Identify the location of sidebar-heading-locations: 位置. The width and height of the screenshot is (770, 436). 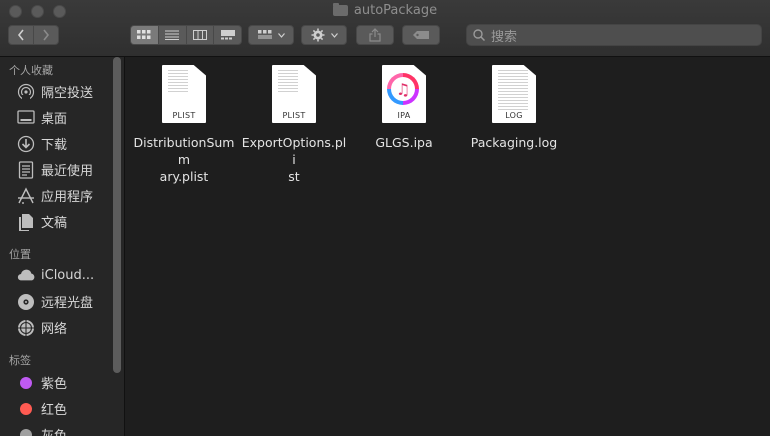
(20, 254).